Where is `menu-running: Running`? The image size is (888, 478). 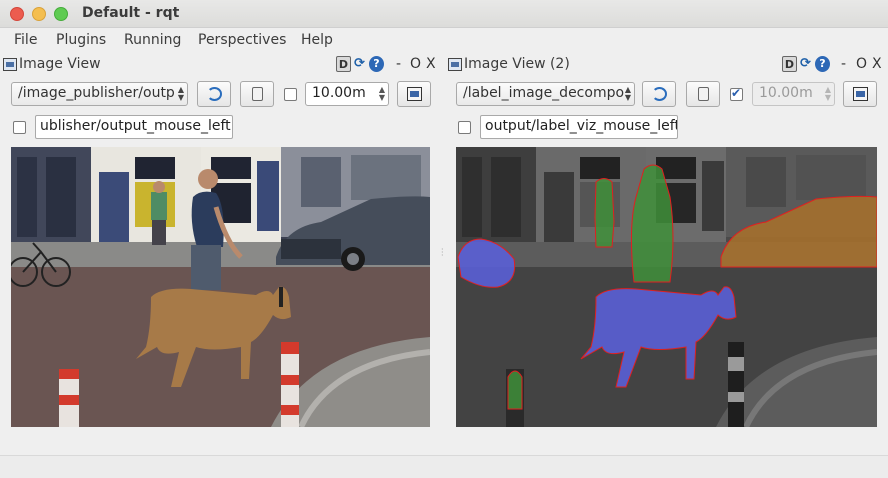
menu-running: Running is located at coordinates (152, 40).